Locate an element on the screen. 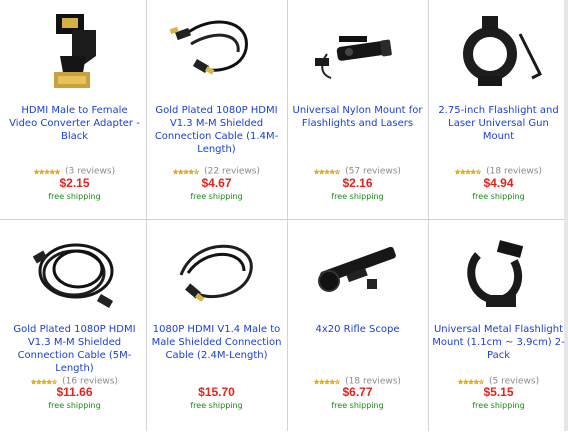  product-image-rifle-scope is located at coordinates (357, 272).